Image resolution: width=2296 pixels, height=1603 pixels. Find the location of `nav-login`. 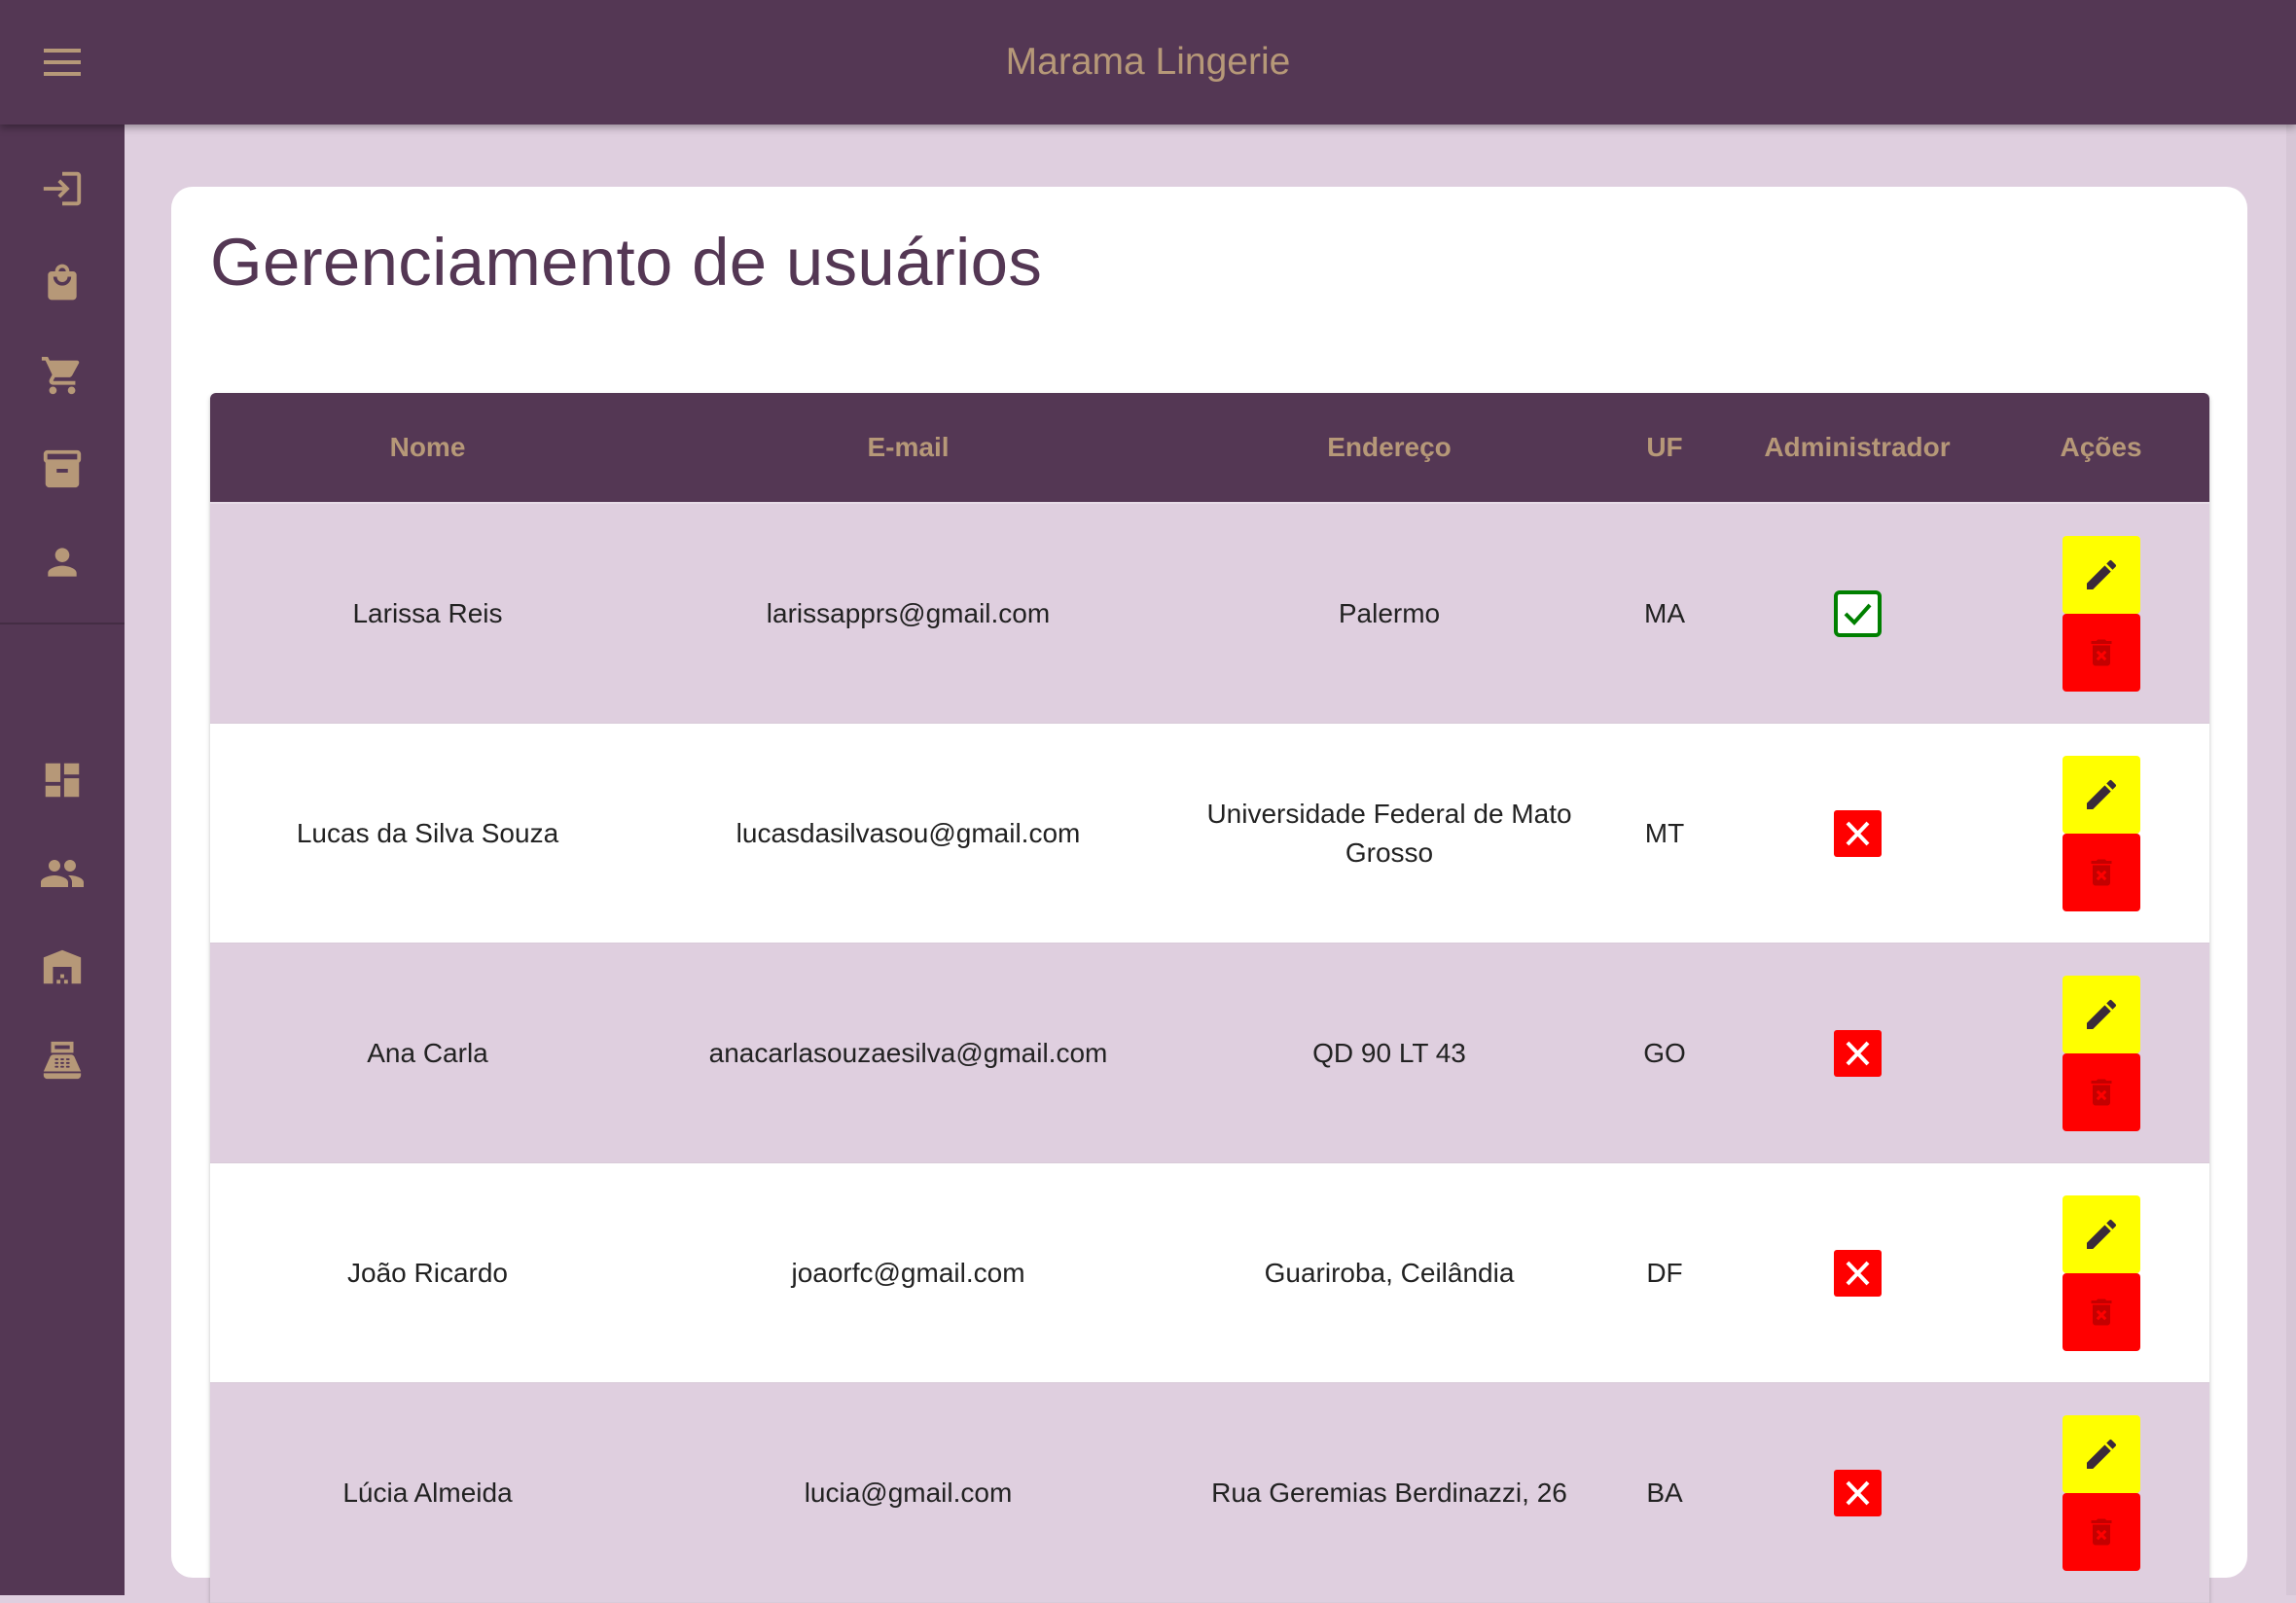

nav-login is located at coordinates (62, 189).